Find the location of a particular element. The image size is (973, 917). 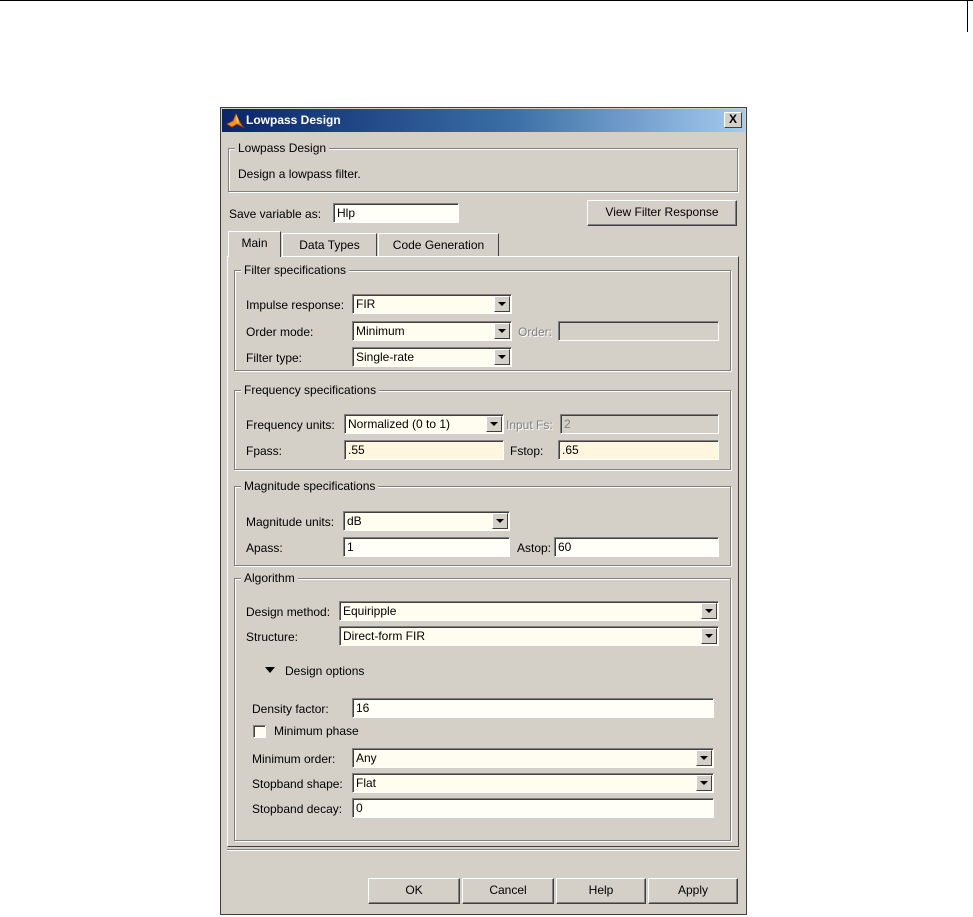

stopband-decay-input: 0 is located at coordinates (533, 808).